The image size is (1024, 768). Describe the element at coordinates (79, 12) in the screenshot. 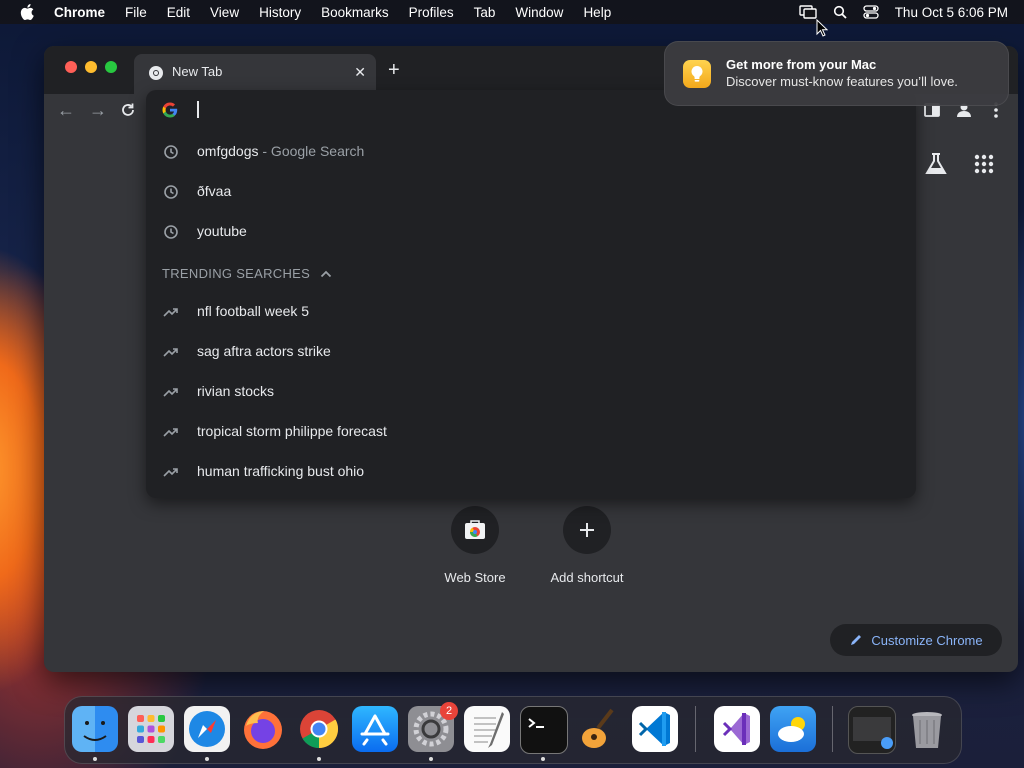

I see `menu-app-name: Chrome` at that location.